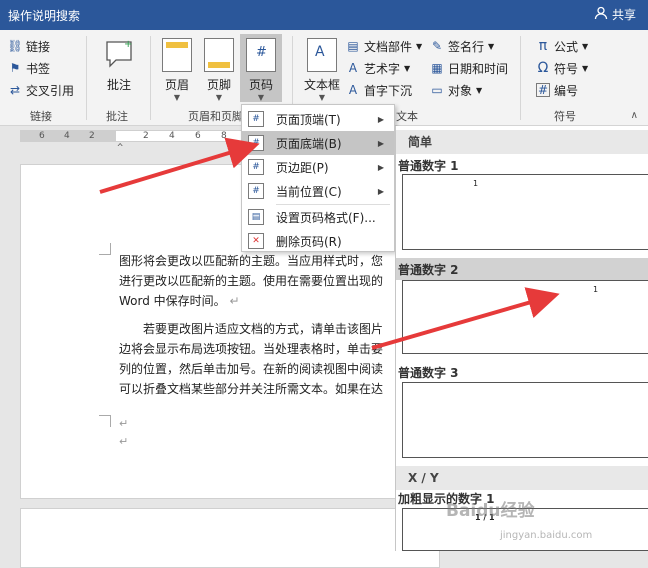  I want to click on tell-me-search: 操作说明搜索, so click(44, 15).